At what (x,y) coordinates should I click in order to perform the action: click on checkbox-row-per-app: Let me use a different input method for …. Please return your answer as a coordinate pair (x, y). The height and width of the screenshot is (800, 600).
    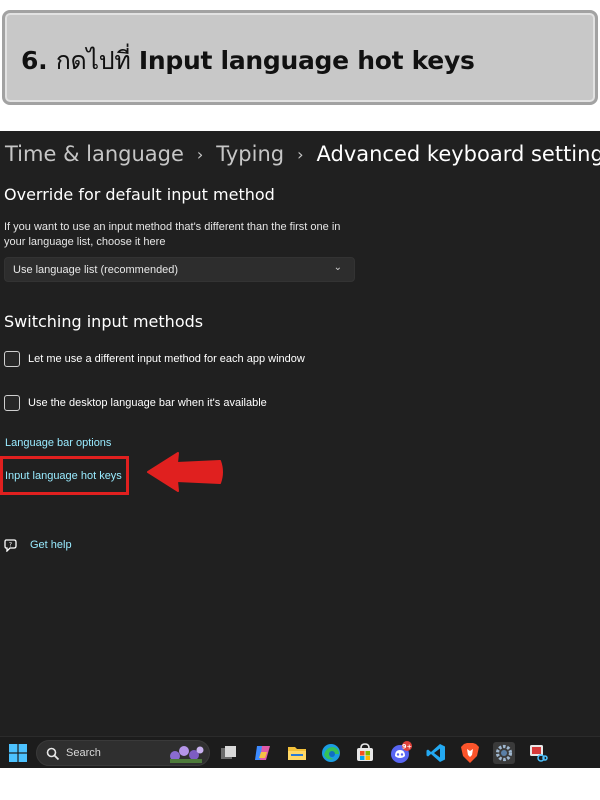
    Looking at the image, I should click on (154, 359).